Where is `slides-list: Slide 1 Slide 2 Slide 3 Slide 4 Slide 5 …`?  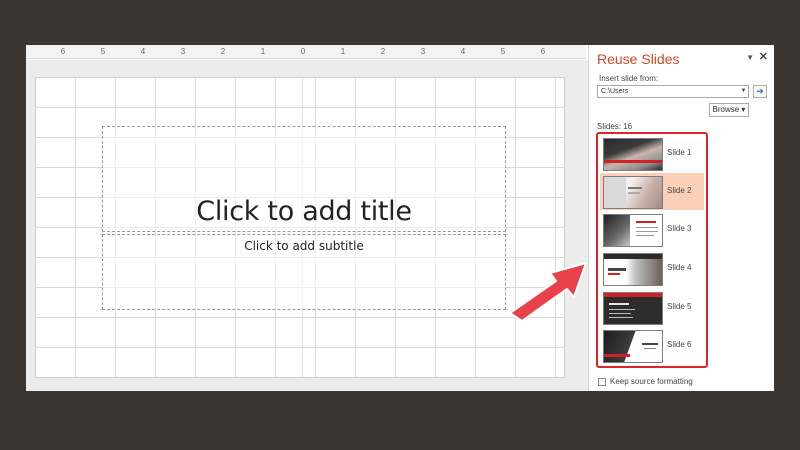 slides-list: Slide 1 Slide 2 Slide 3 Slide 4 Slide 5 … is located at coordinates (652, 250).